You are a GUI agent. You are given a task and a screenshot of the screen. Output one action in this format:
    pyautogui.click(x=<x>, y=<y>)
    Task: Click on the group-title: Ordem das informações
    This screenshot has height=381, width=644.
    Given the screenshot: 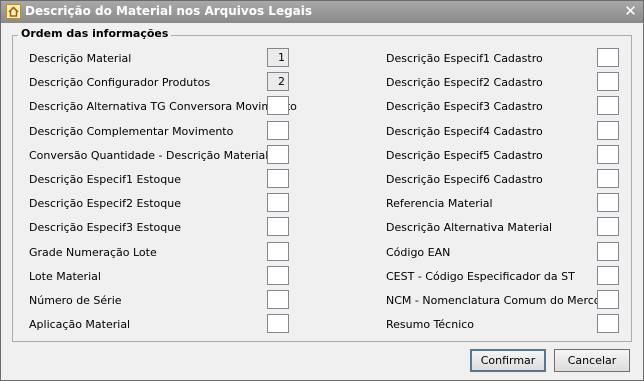 What is the action you would take?
    pyautogui.click(x=95, y=33)
    